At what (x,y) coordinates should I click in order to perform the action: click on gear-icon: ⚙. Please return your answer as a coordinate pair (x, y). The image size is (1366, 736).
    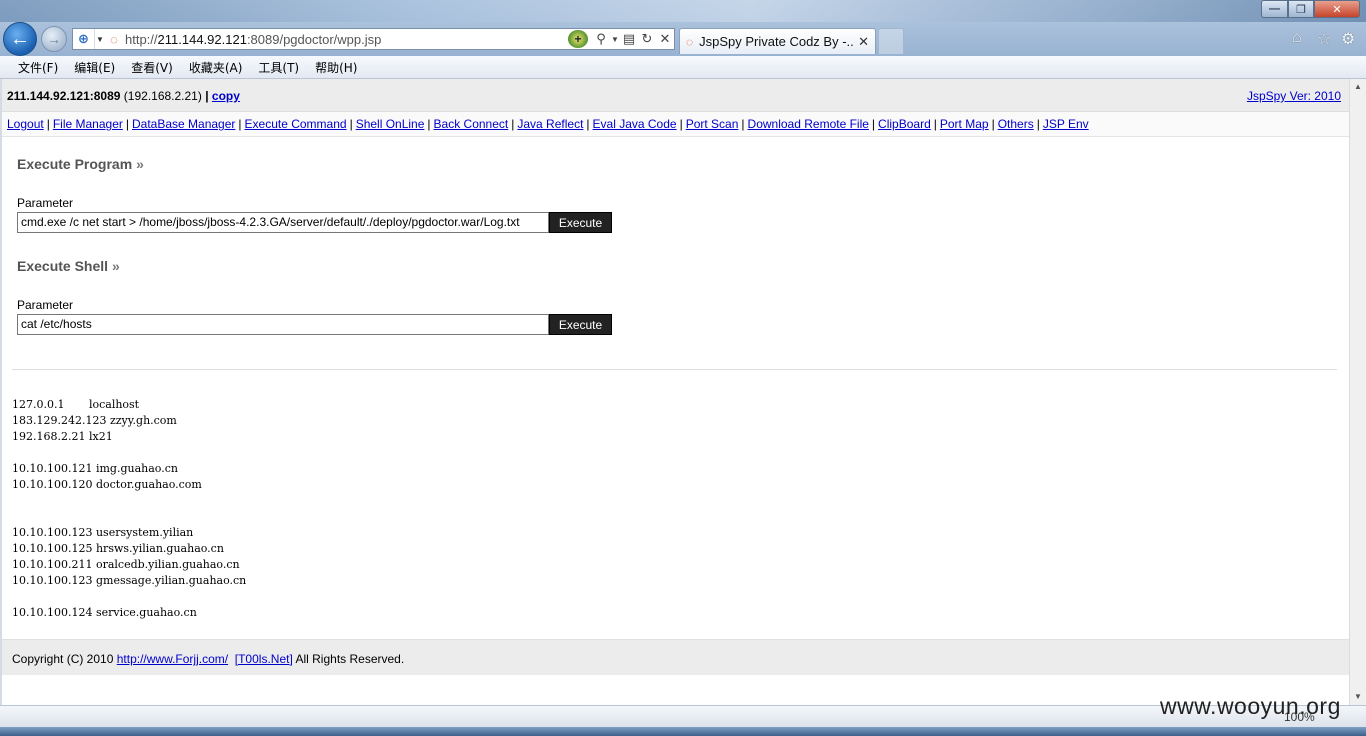
    Looking at the image, I should click on (1348, 39).